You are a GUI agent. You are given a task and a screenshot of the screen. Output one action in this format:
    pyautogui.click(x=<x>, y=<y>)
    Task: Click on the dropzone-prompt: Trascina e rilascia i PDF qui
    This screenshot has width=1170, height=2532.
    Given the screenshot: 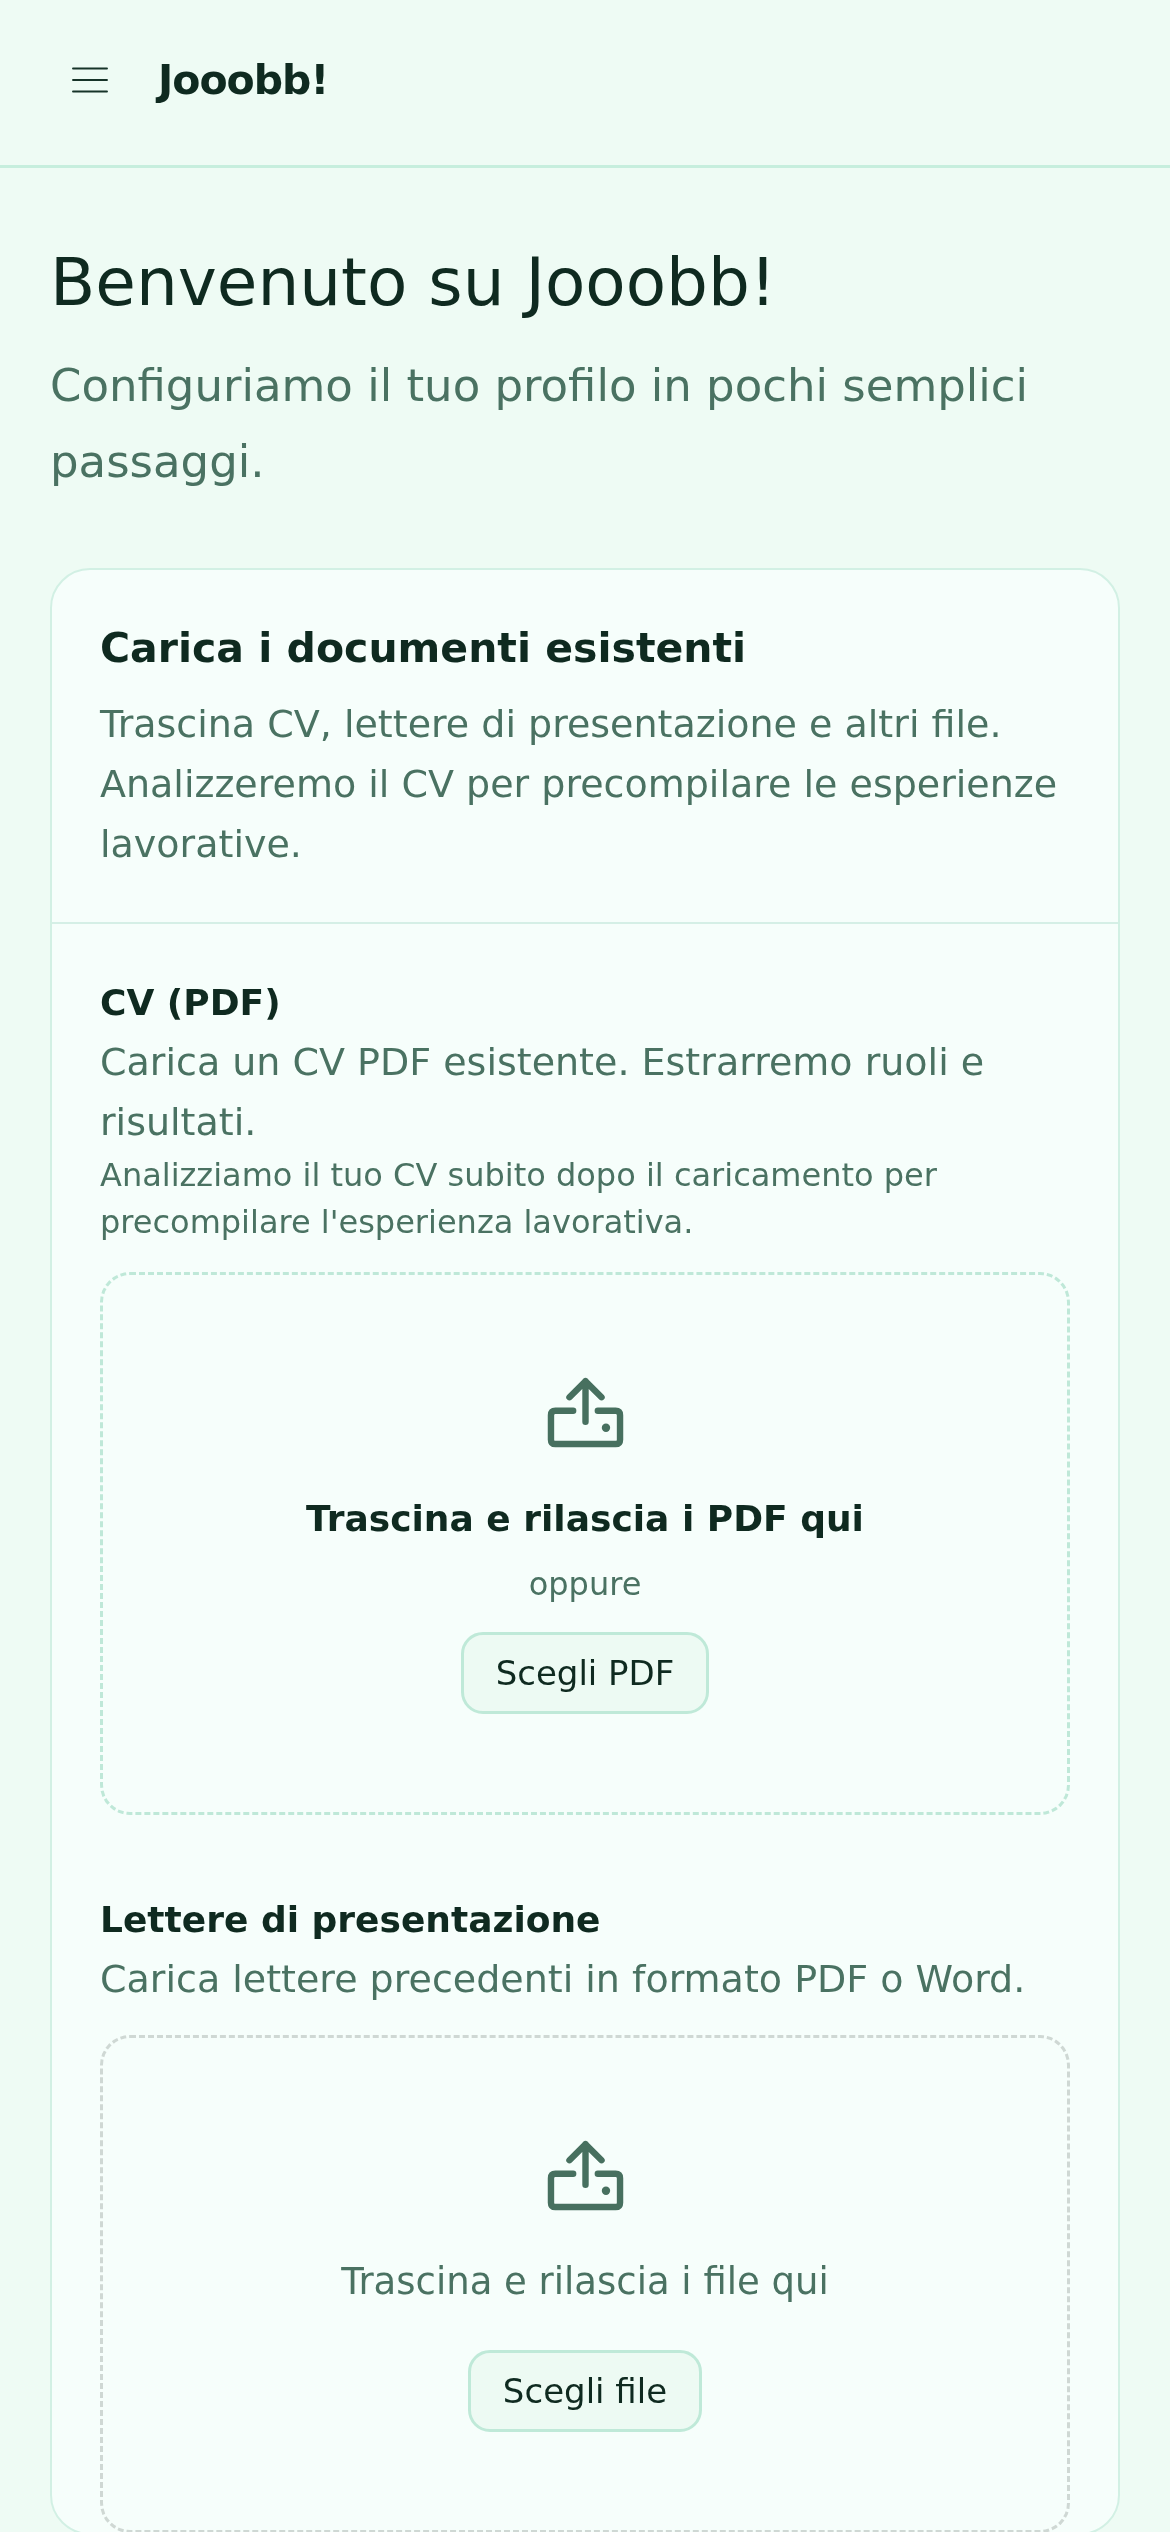 What is the action you would take?
    pyautogui.click(x=585, y=1519)
    